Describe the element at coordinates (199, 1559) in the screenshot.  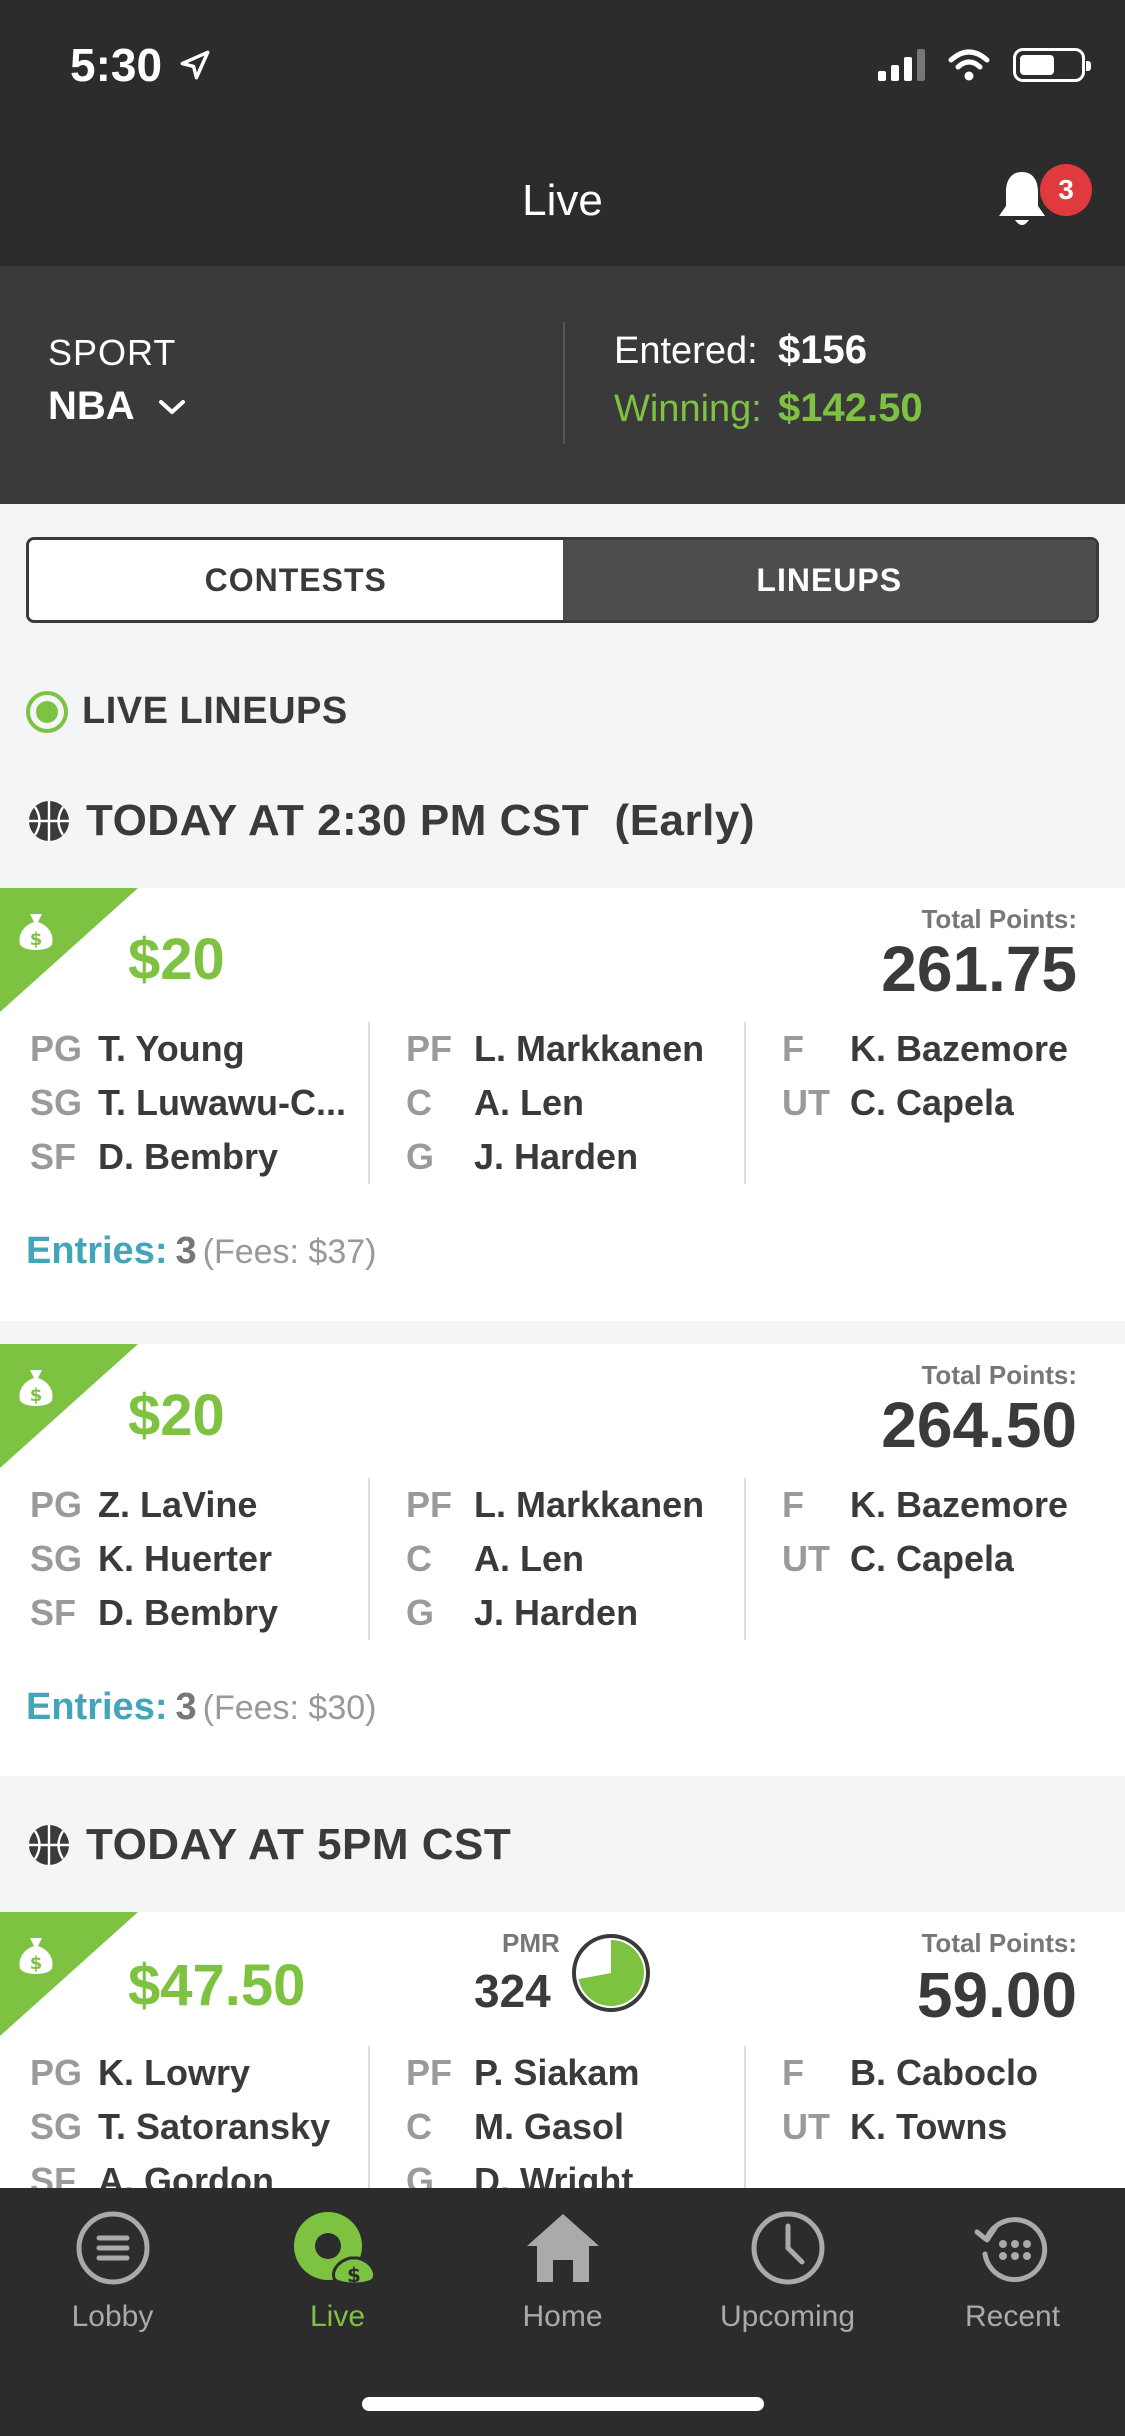
I see `player-row: SG K. Huerter` at that location.